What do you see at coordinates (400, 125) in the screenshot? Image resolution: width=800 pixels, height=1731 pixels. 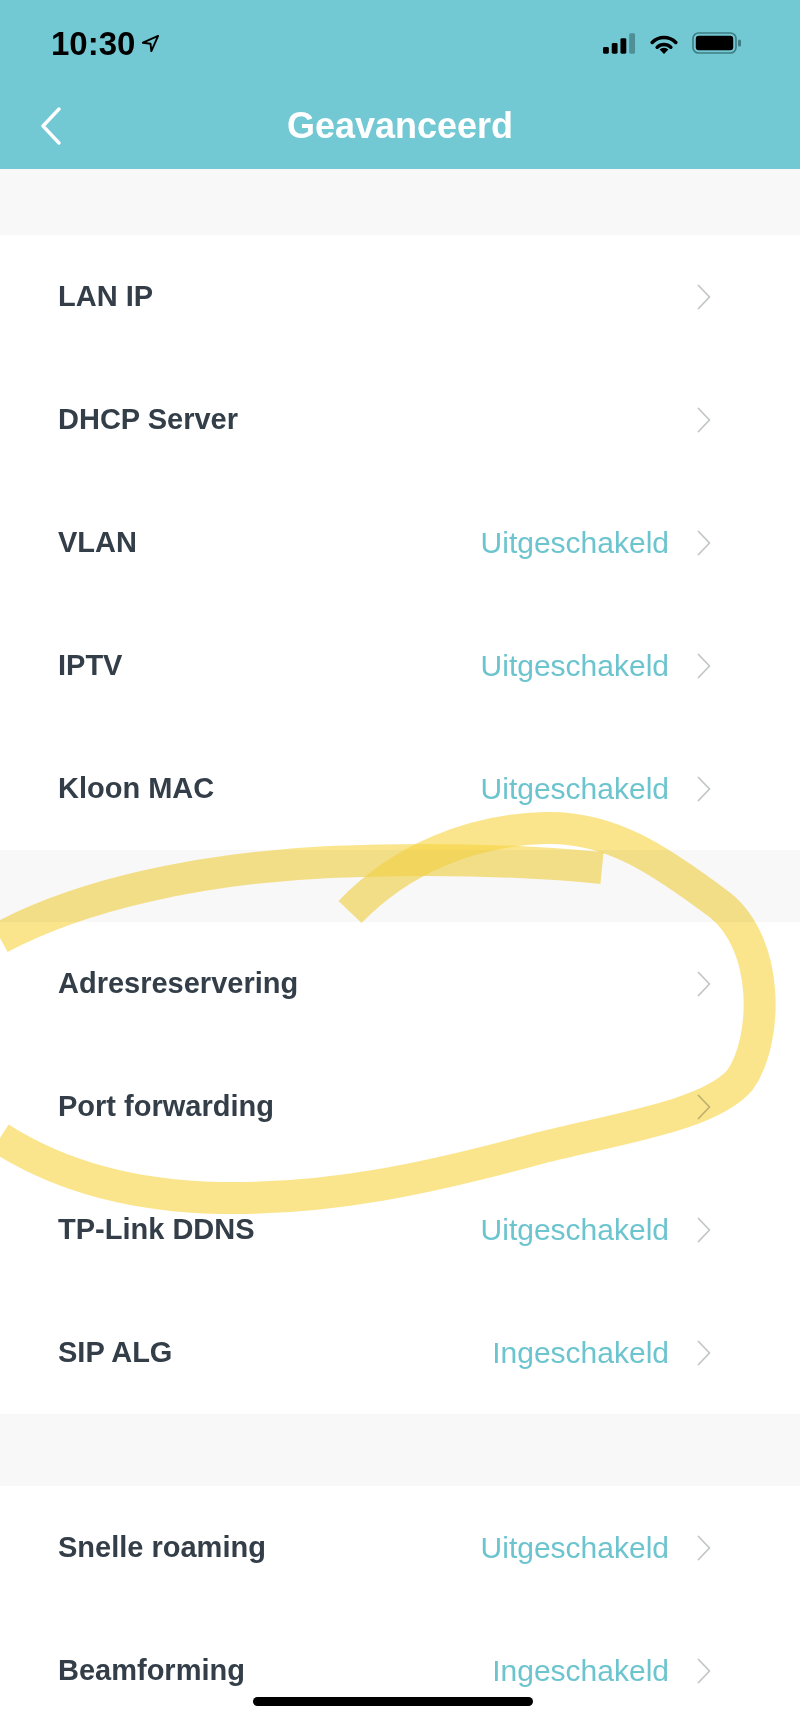 I see `screen-title: Geavanceerd` at bounding box center [400, 125].